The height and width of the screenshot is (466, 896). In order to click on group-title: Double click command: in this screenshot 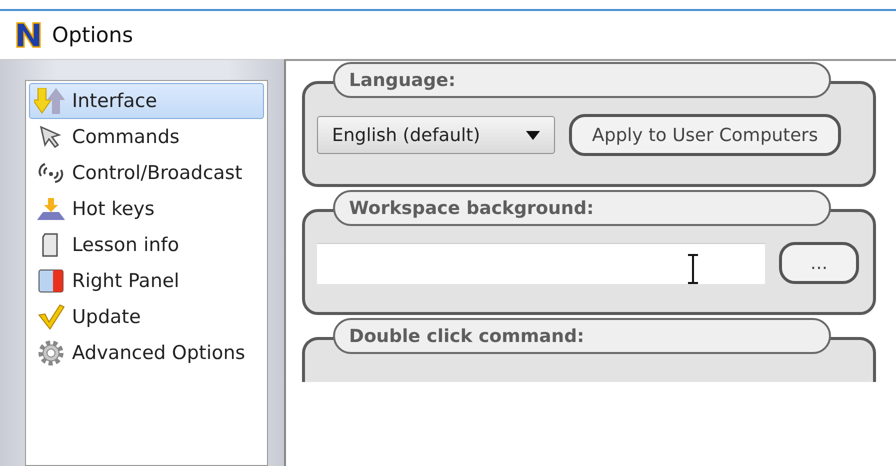, I will do `click(582, 336)`.